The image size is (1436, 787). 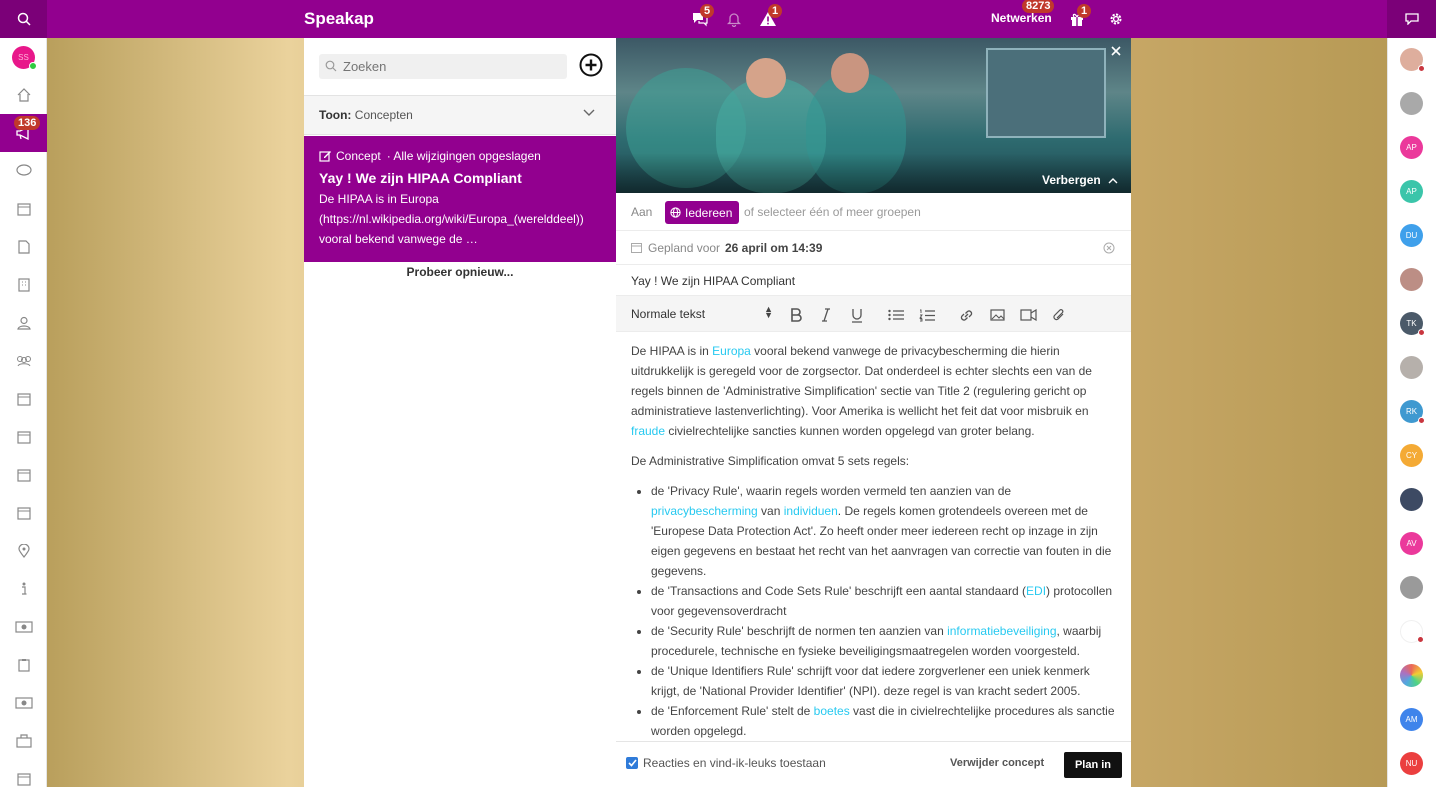 What do you see at coordinates (23, 209) in the screenshot?
I see `nav-events` at bounding box center [23, 209].